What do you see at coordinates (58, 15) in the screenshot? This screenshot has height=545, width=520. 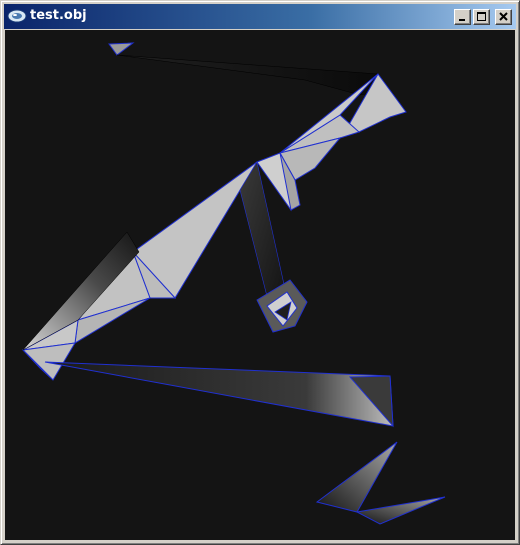 I see `window-title: test.obj` at bounding box center [58, 15].